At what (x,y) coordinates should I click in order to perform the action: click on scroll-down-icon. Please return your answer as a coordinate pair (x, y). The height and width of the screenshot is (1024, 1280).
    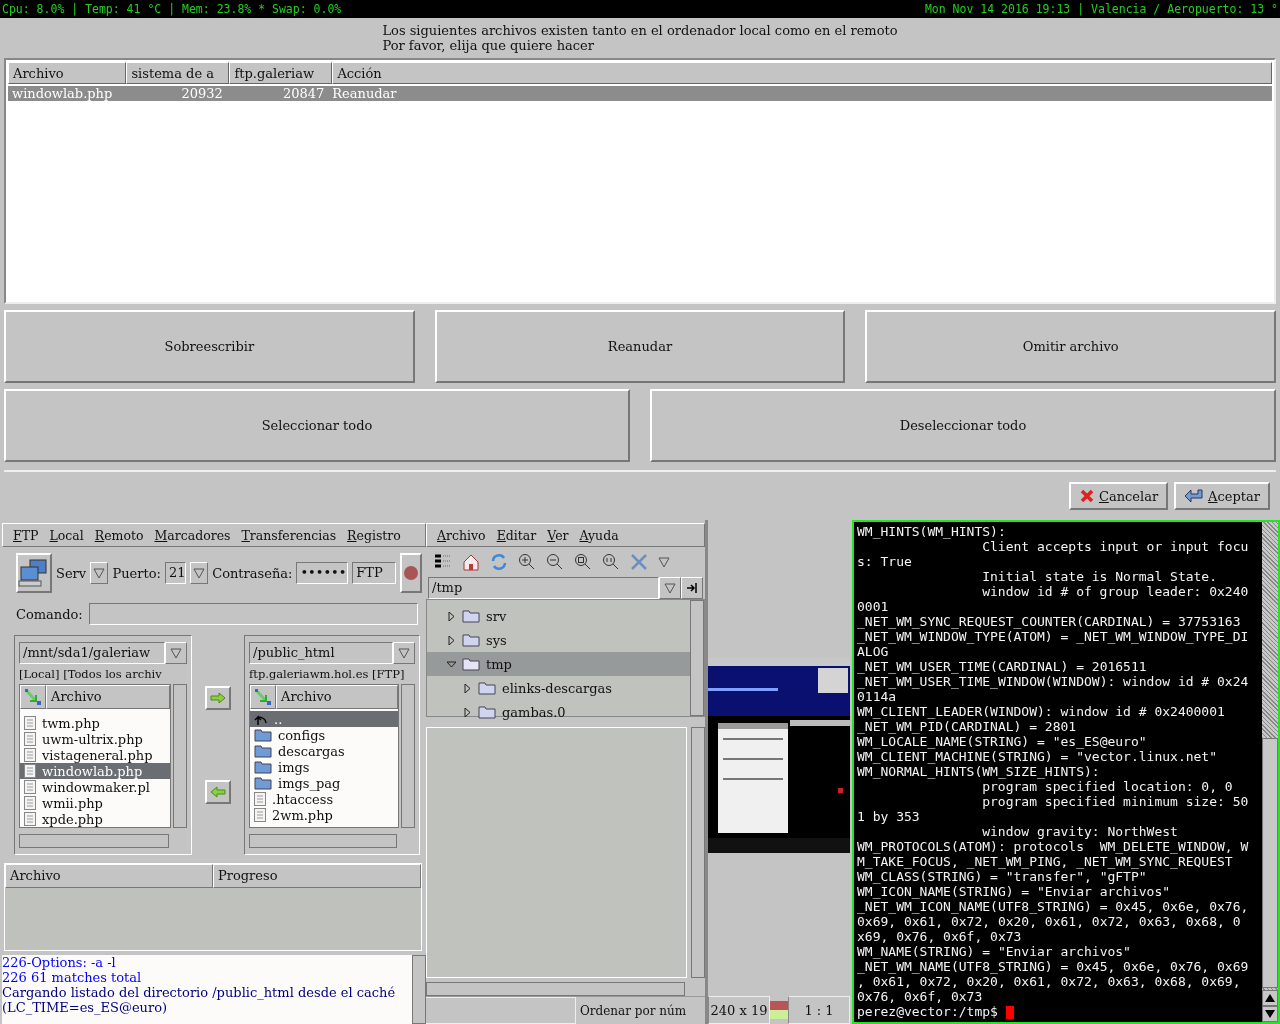
    Looking at the image, I should click on (1270, 1014).